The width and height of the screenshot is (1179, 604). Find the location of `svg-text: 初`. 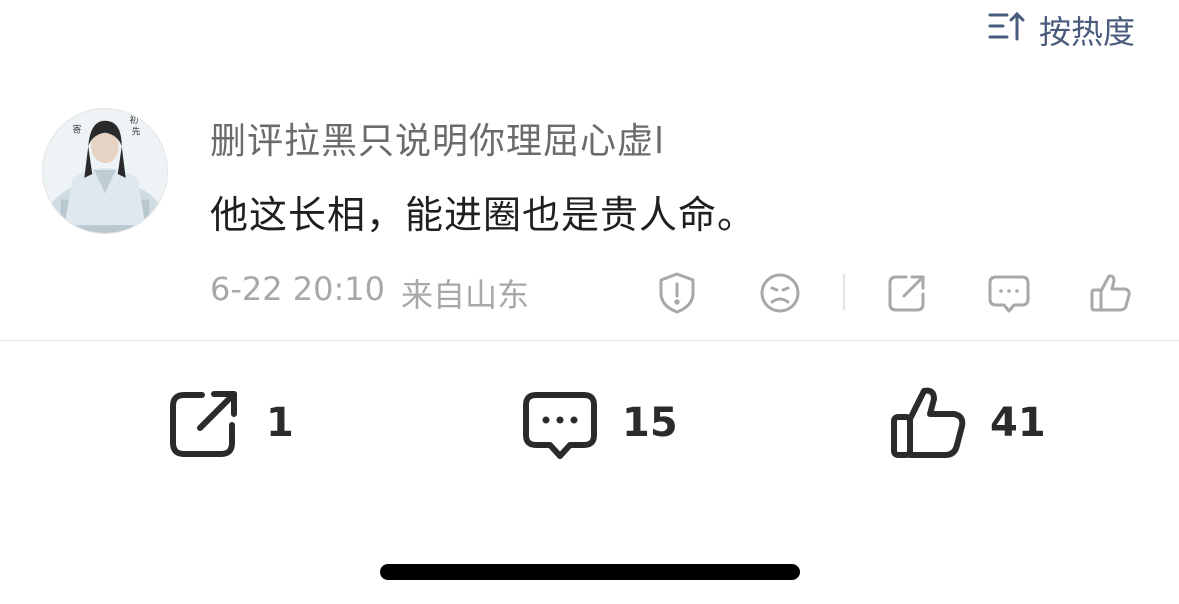

svg-text: 初 is located at coordinates (134, 120).